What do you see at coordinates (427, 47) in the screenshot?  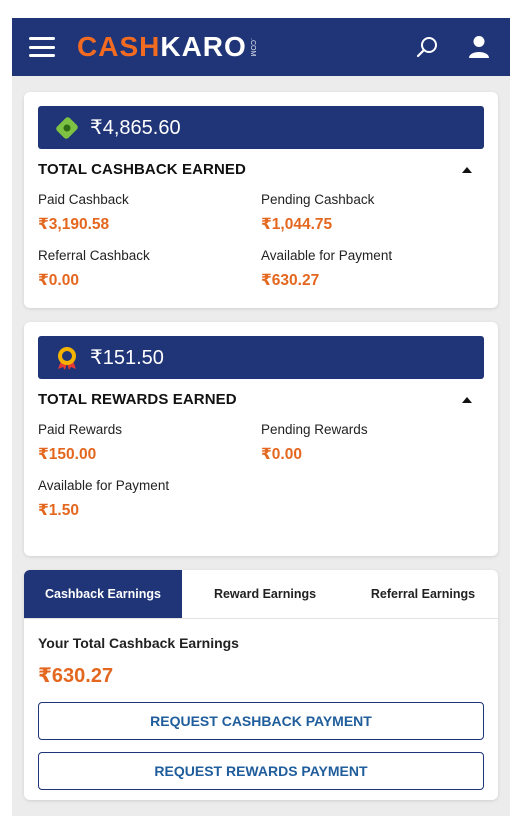 I see `search-icon` at bounding box center [427, 47].